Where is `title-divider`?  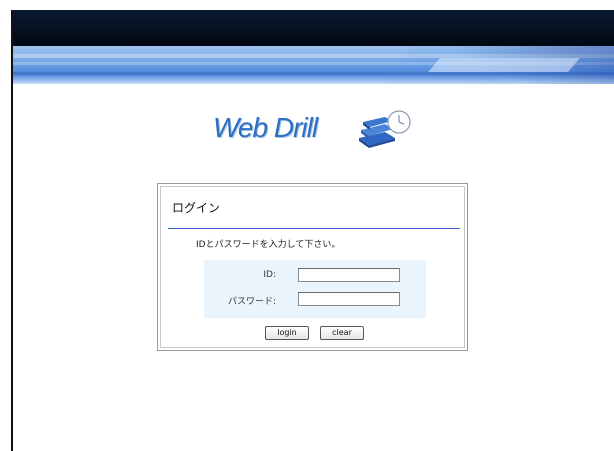
title-divider is located at coordinates (314, 228).